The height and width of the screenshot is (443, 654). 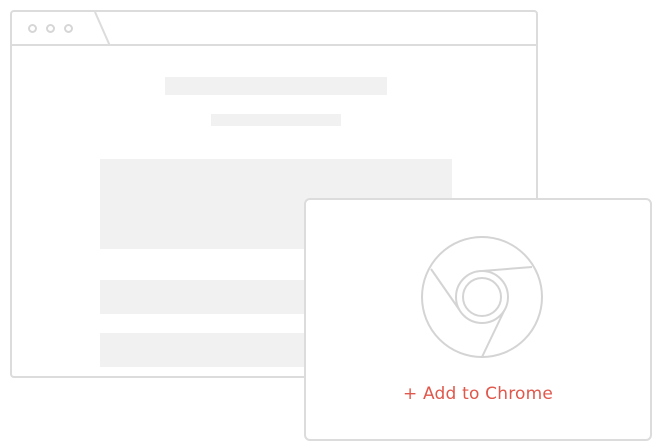 What do you see at coordinates (102, 29) in the screenshot?
I see `tab-edge-line` at bounding box center [102, 29].